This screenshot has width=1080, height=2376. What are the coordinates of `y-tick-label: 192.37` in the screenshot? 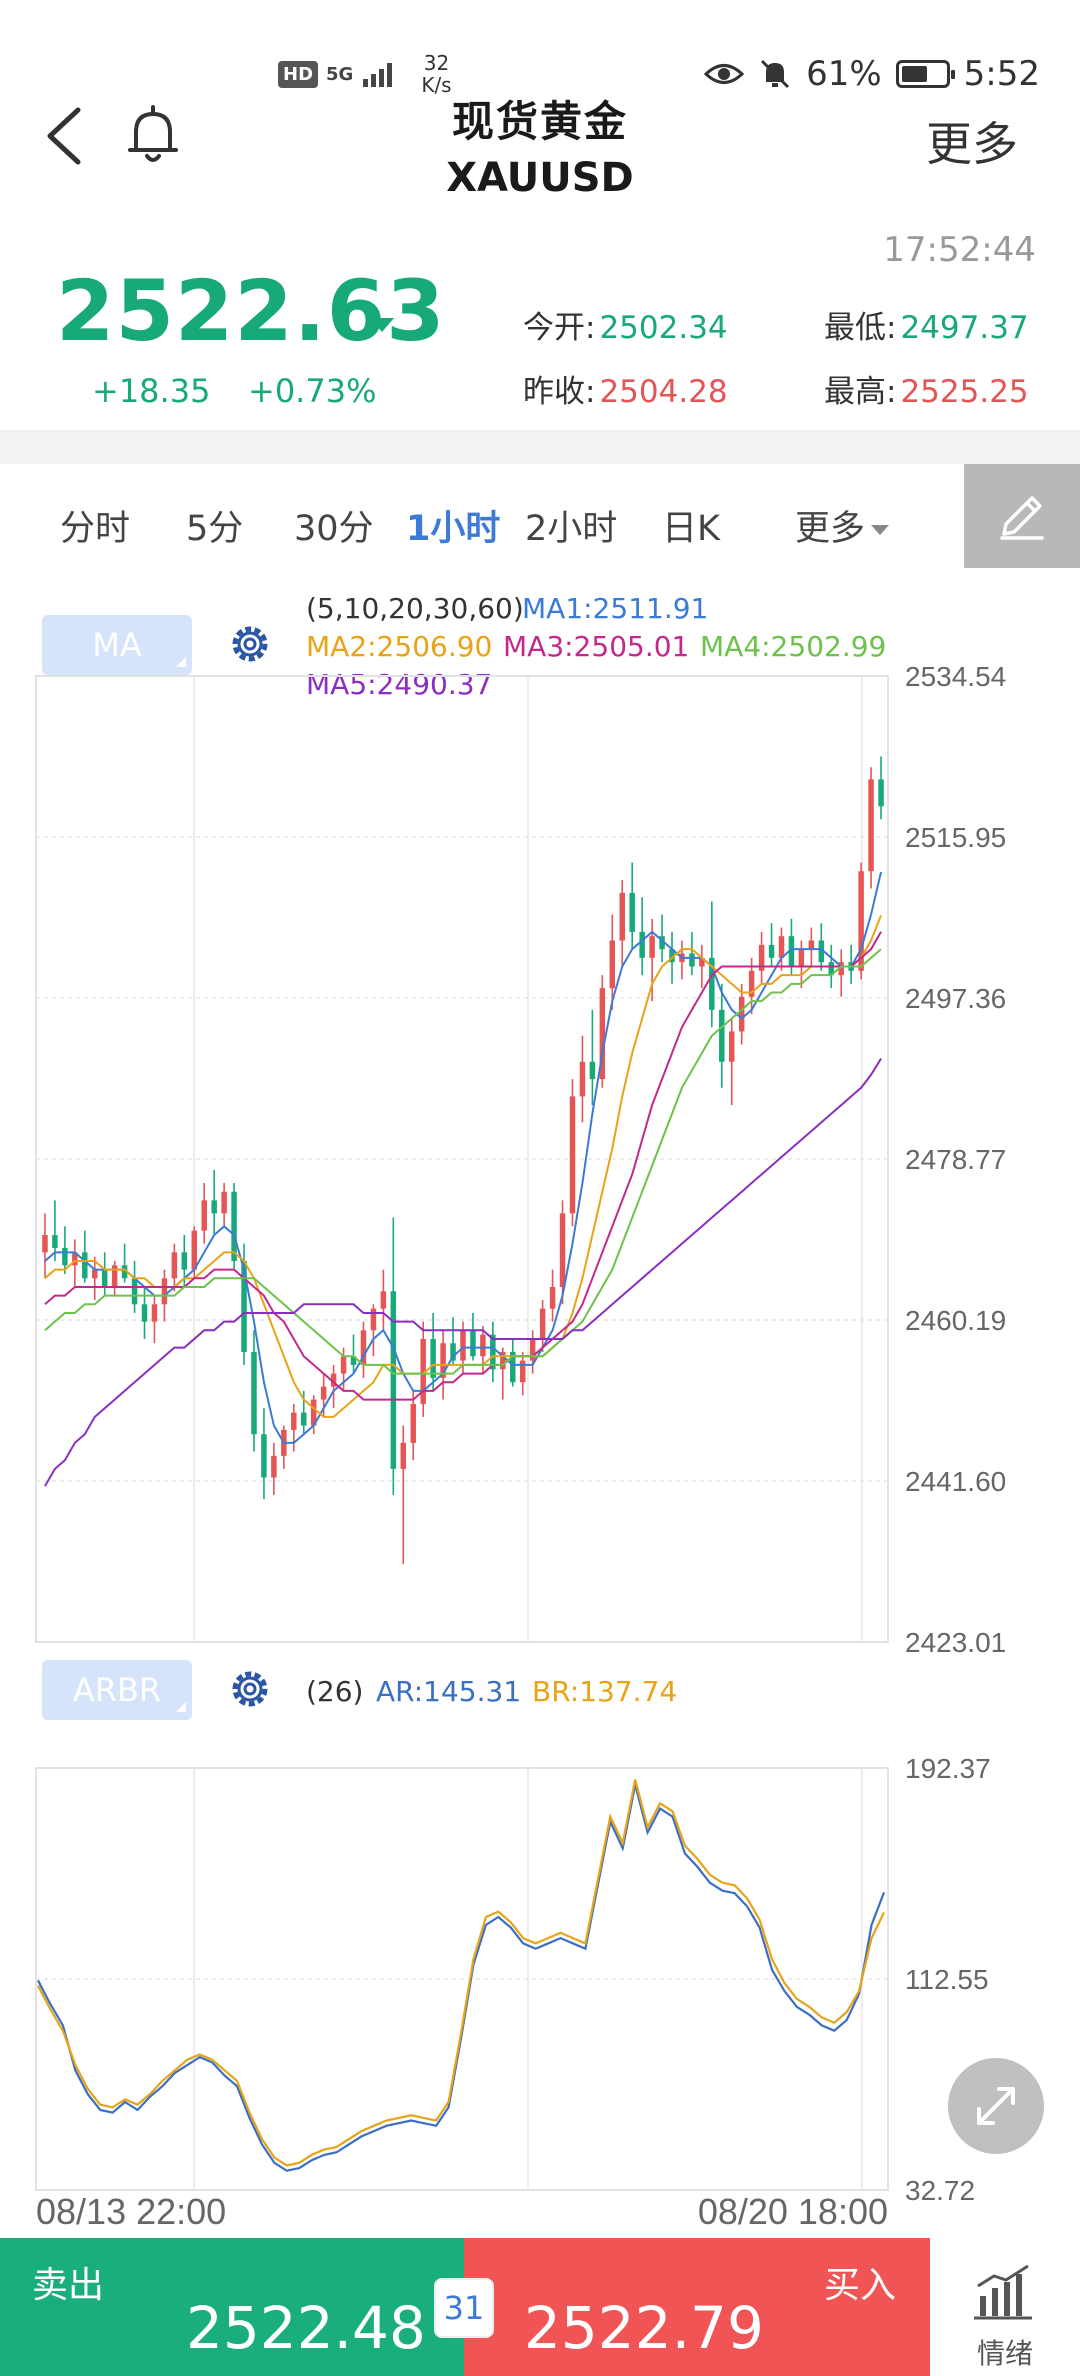 It's located at (948, 1768).